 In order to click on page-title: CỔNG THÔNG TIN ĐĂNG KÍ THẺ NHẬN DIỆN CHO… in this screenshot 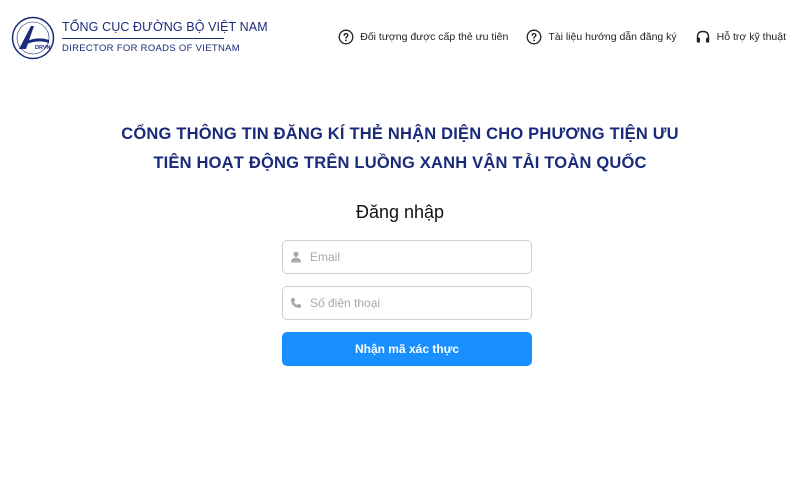, I will do `click(400, 149)`.